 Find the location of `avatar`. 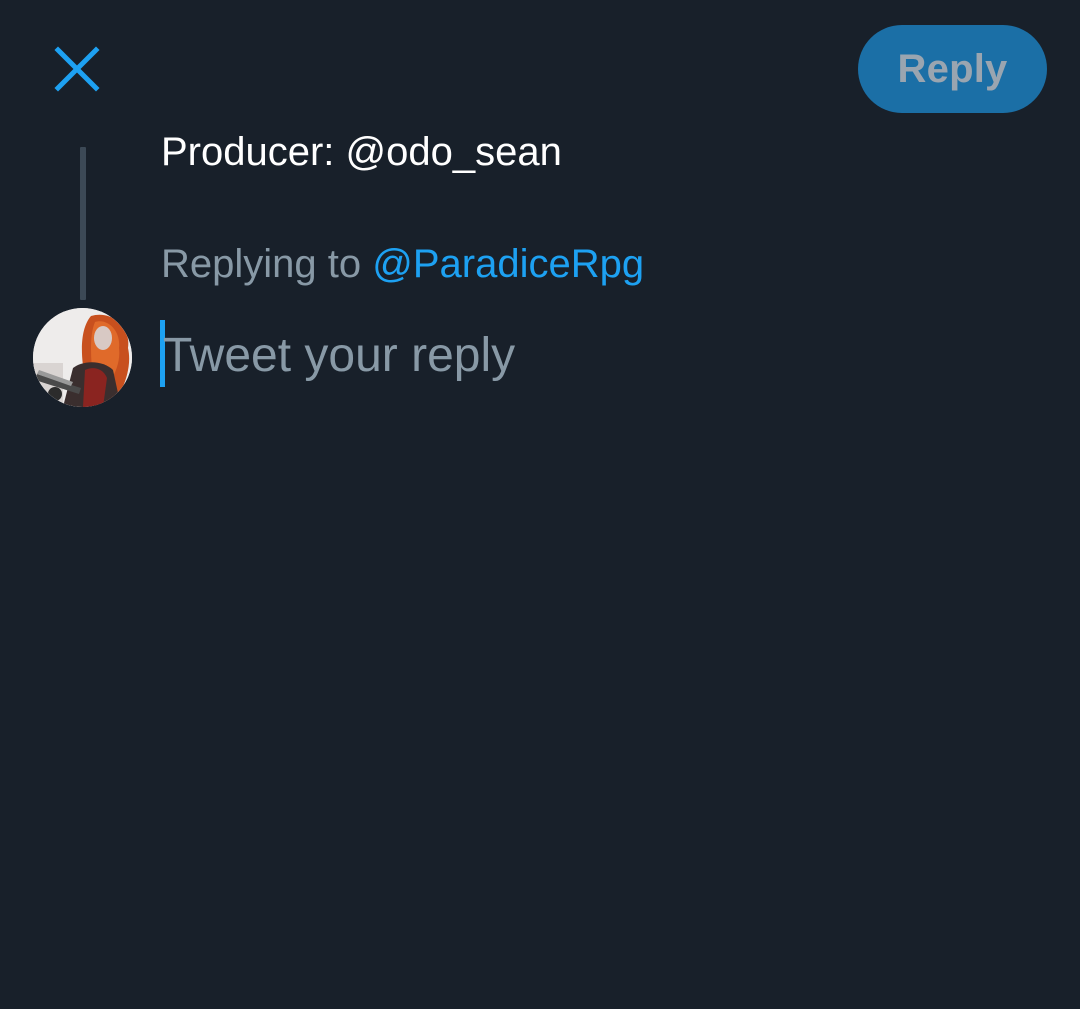

avatar is located at coordinates (82, 357).